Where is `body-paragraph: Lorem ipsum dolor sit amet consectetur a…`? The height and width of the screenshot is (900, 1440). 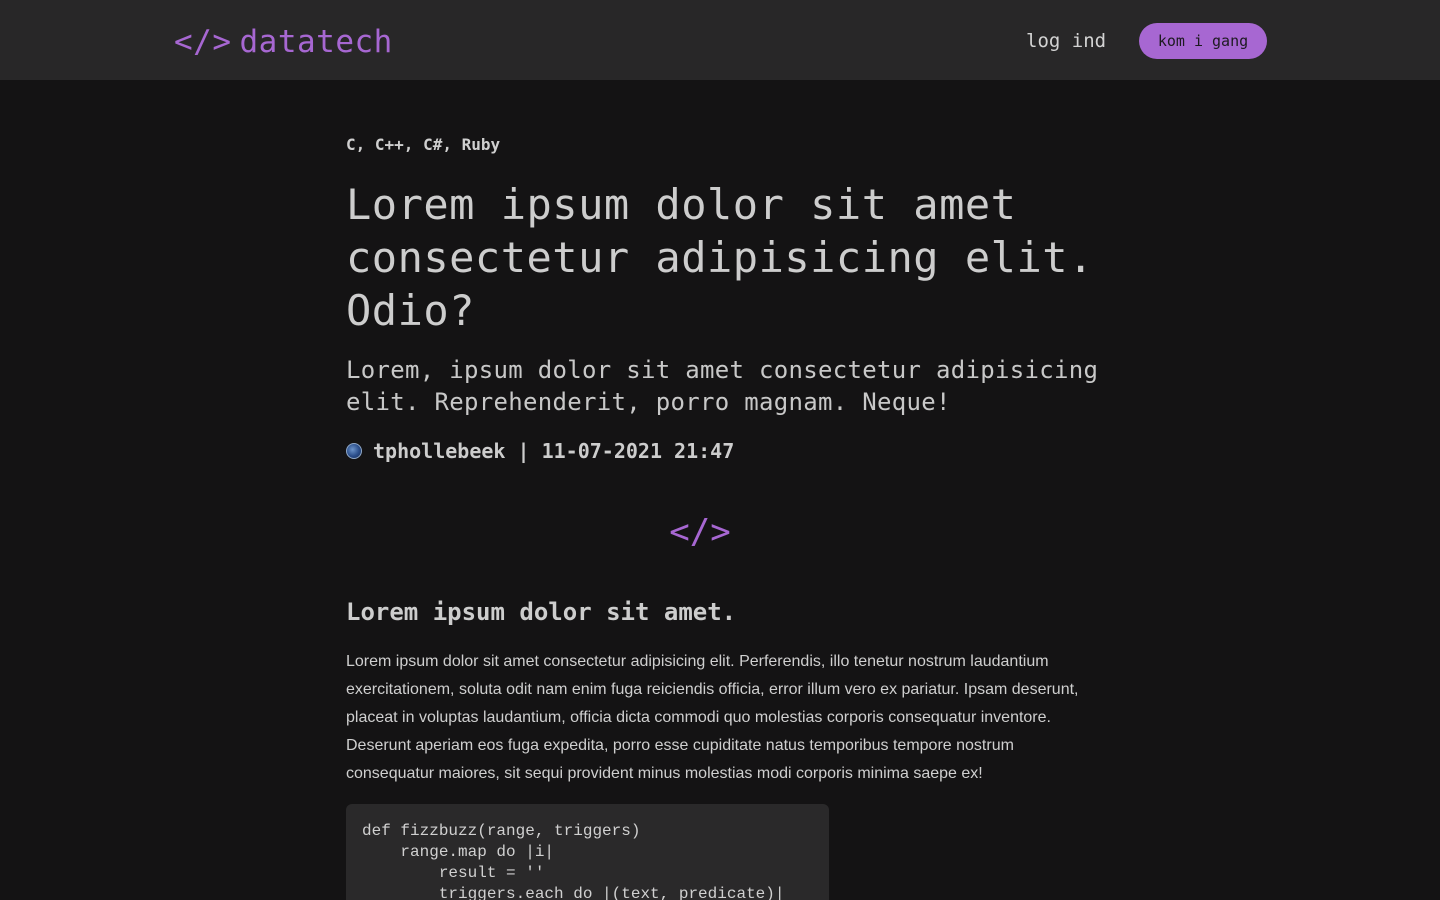
body-paragraph: Lorem ipsum dolor sit amet consectetur a… is located at coordinates (712, 717).